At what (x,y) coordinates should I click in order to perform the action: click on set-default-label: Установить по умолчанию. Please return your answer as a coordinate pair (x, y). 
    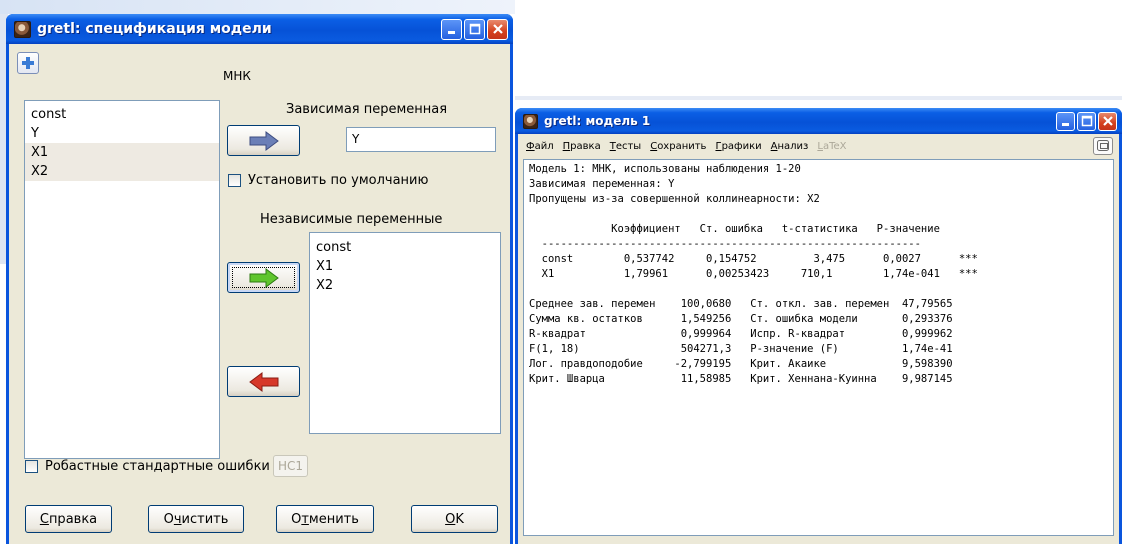
    Looking at the image, I should click on (338, 180).